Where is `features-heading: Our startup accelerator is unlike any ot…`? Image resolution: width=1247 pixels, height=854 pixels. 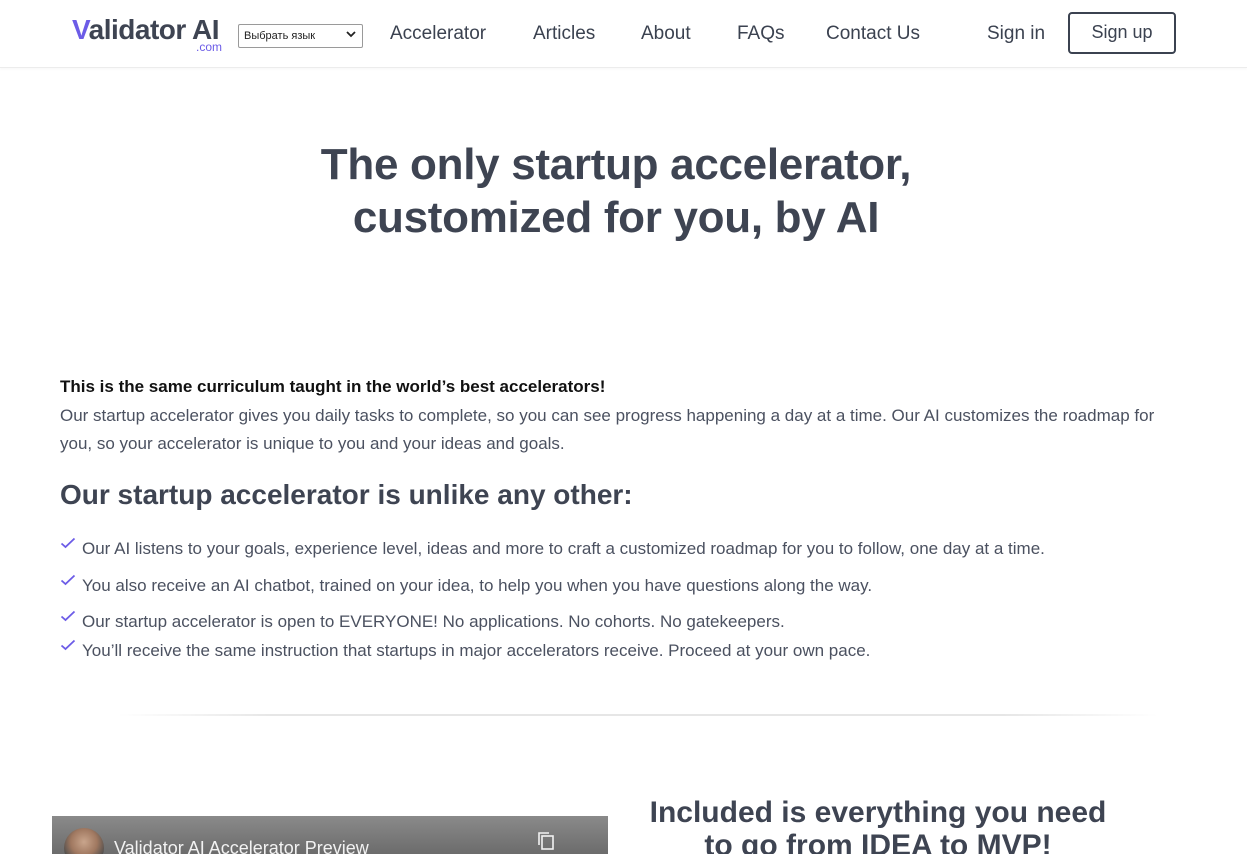
features-heading: Our startup accelerator is unlike any ot… is located at coordinates (346, 494).